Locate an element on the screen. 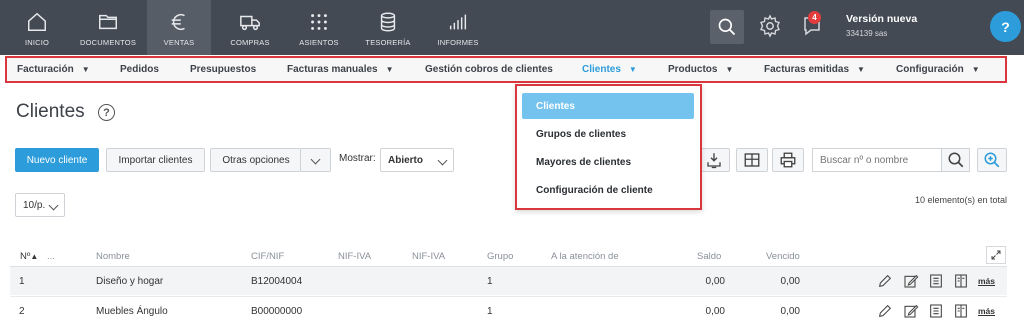 This screenshot has height=327, width=1024. per-page-select: 10/p. is located at coordinates (40, 205).